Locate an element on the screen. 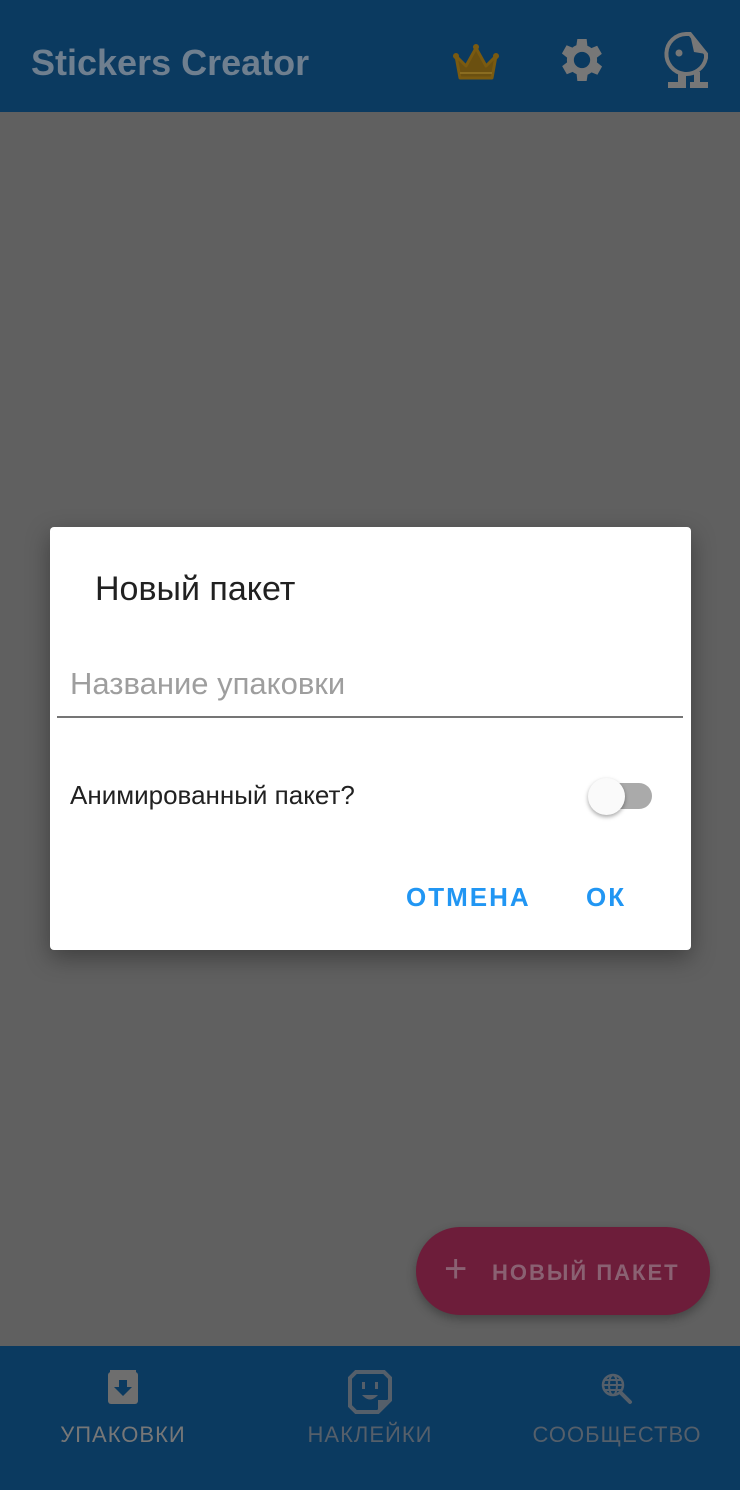 The height and width of the screenshot is (1490, 740). crown-icon is located at coordinates (476, 60).